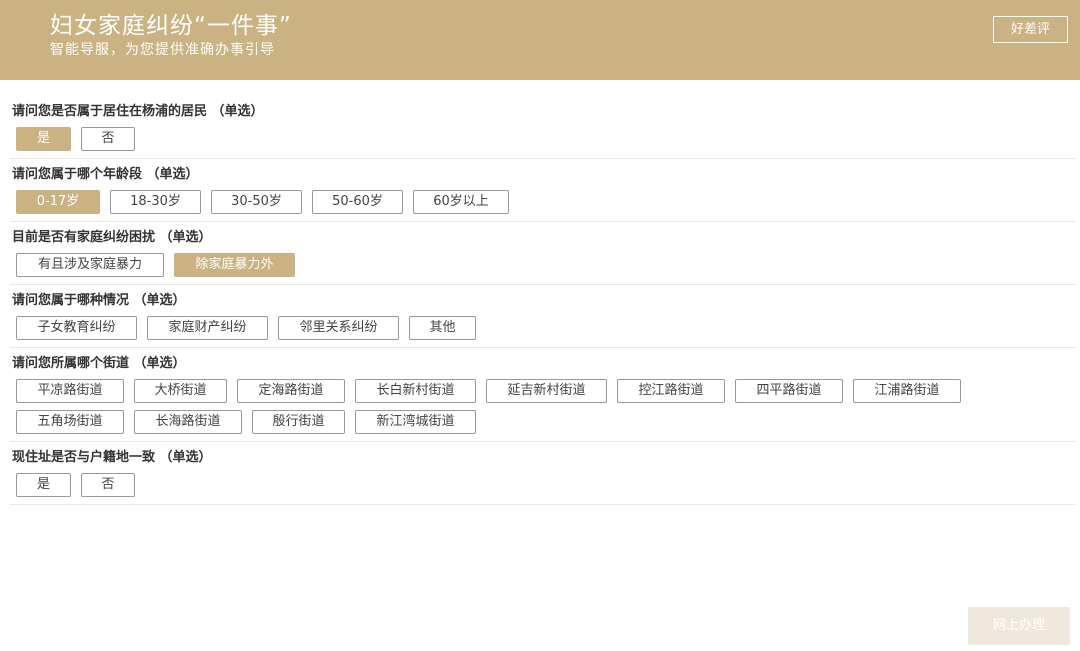 This screenshot has height=651, width=1080. What do you see at coordinates (544, 265) in the screenshot?
I see `option-group: 有且涉及家庭暴力 除家庭暴力外` at bounding box center [544, 265].